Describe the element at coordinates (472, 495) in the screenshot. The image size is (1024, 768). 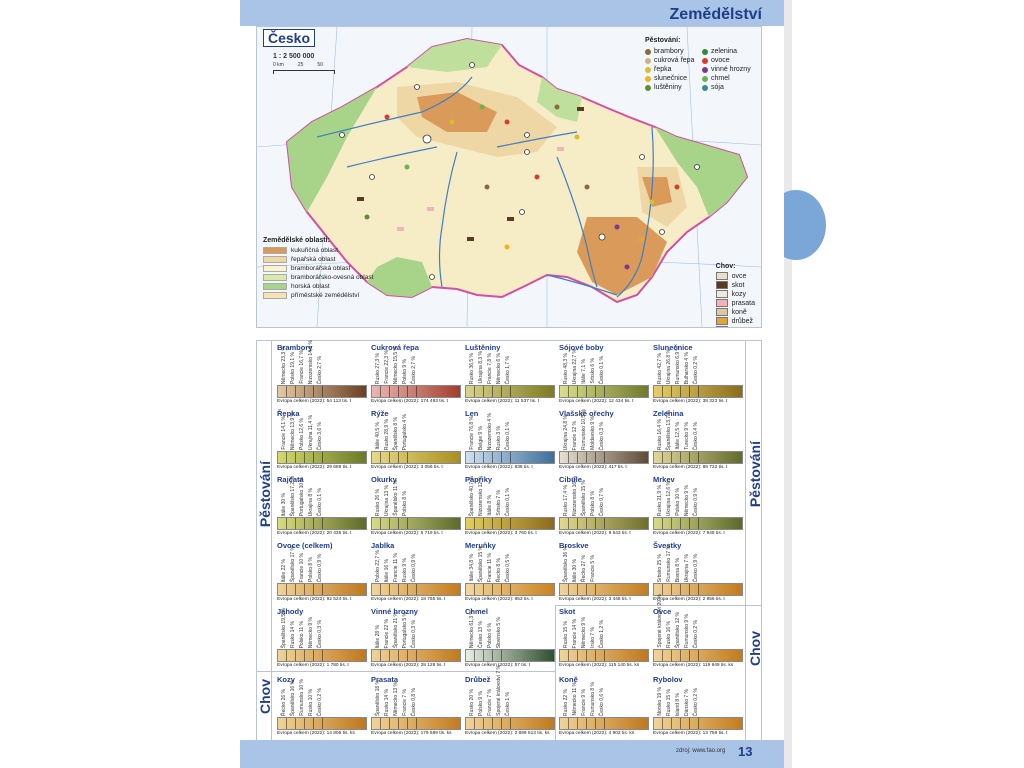
I see `country-share-label: Španělsko 40,7 %` at that location.